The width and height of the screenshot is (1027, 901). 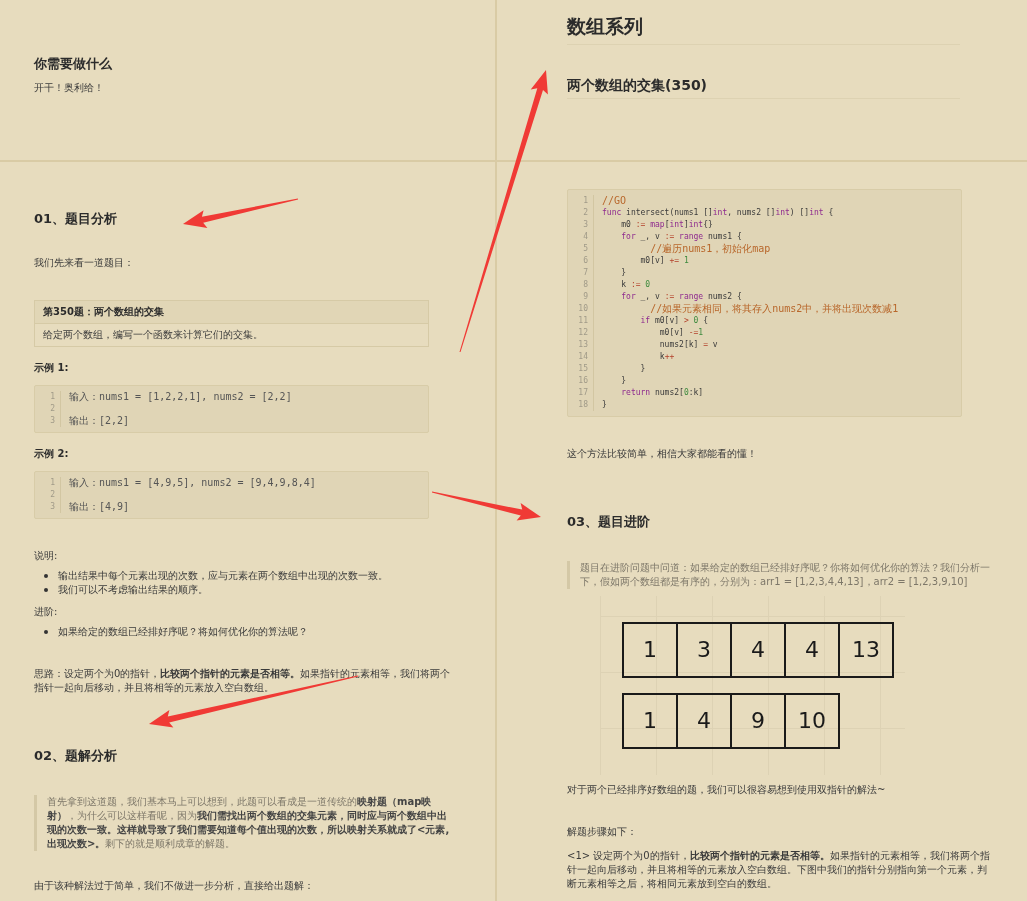 What do you see at coordinates (635, 285) in the screenshot?
I see `code-line: k := 0` at bounding box center [635, 285].